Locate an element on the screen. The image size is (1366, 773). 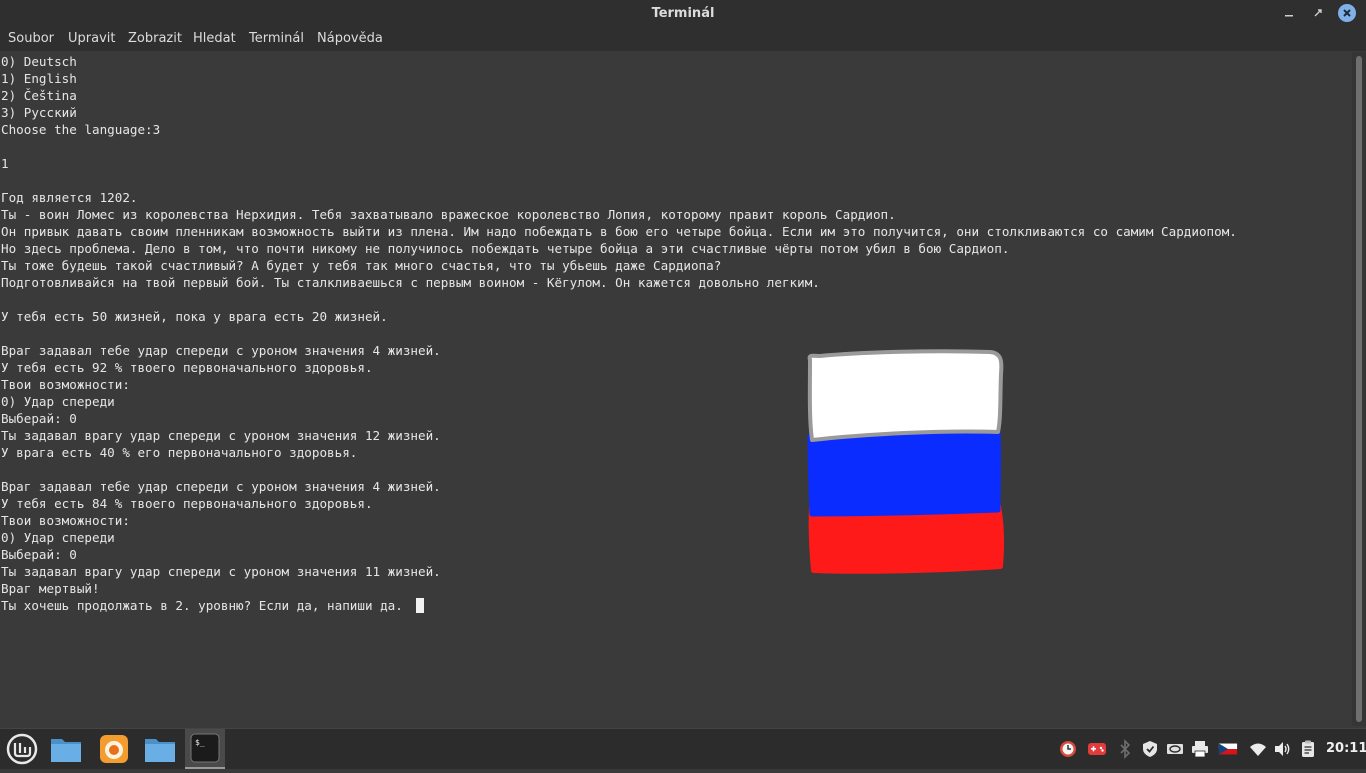
mint-menu-icon is located at coordinates (22, 749).